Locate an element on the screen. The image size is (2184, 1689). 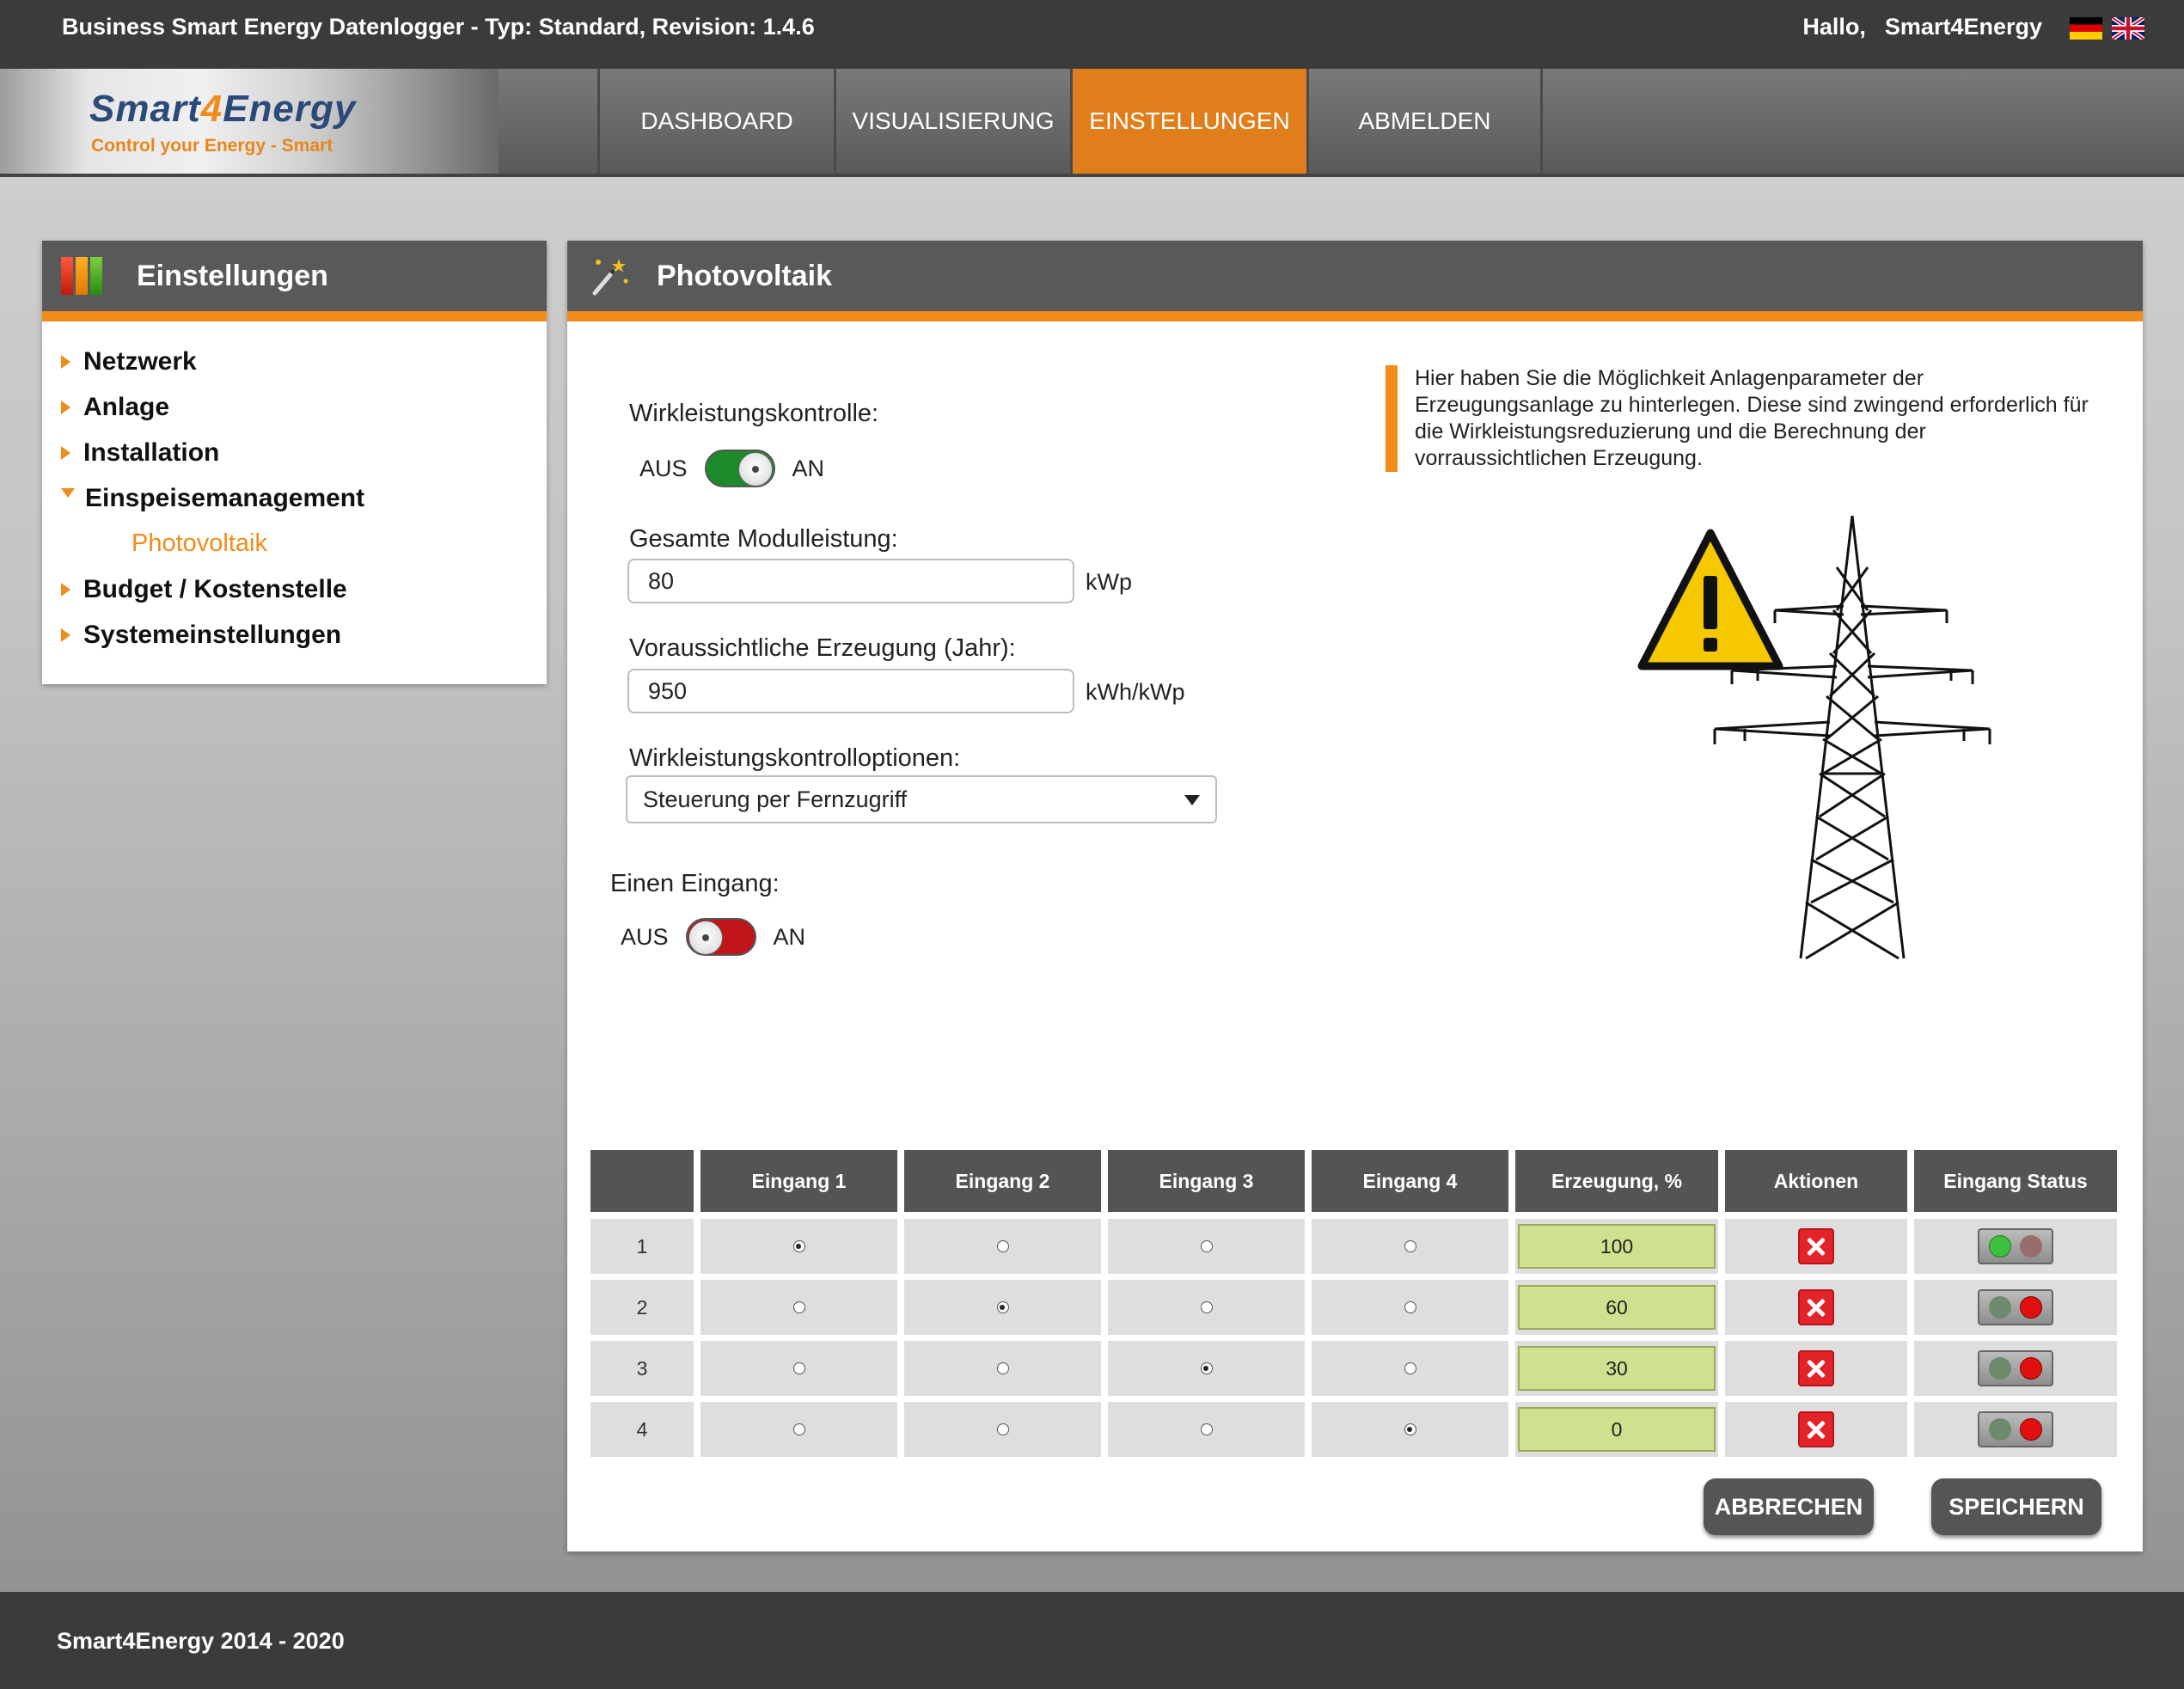
wirkleistung-toggle is located at coordinates (740, 468).